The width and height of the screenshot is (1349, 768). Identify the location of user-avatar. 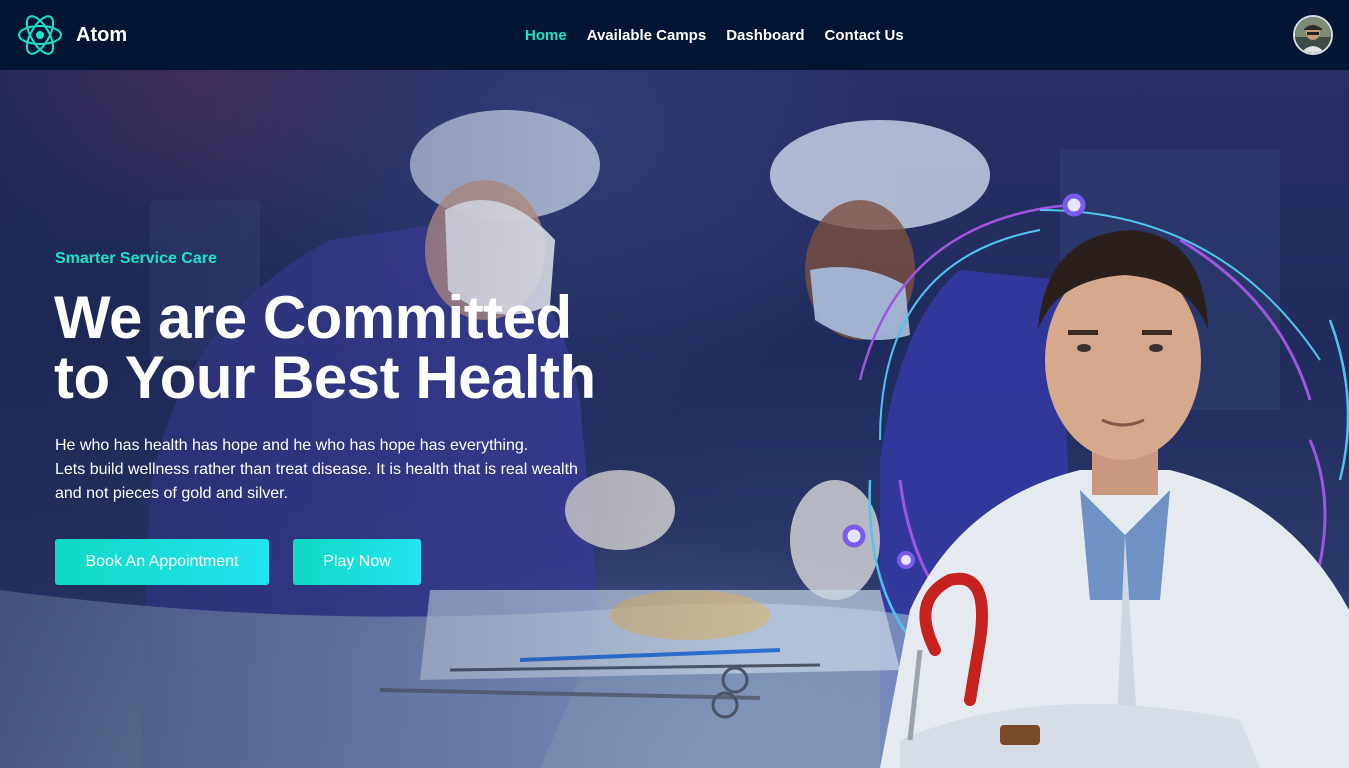
(1313, 35).